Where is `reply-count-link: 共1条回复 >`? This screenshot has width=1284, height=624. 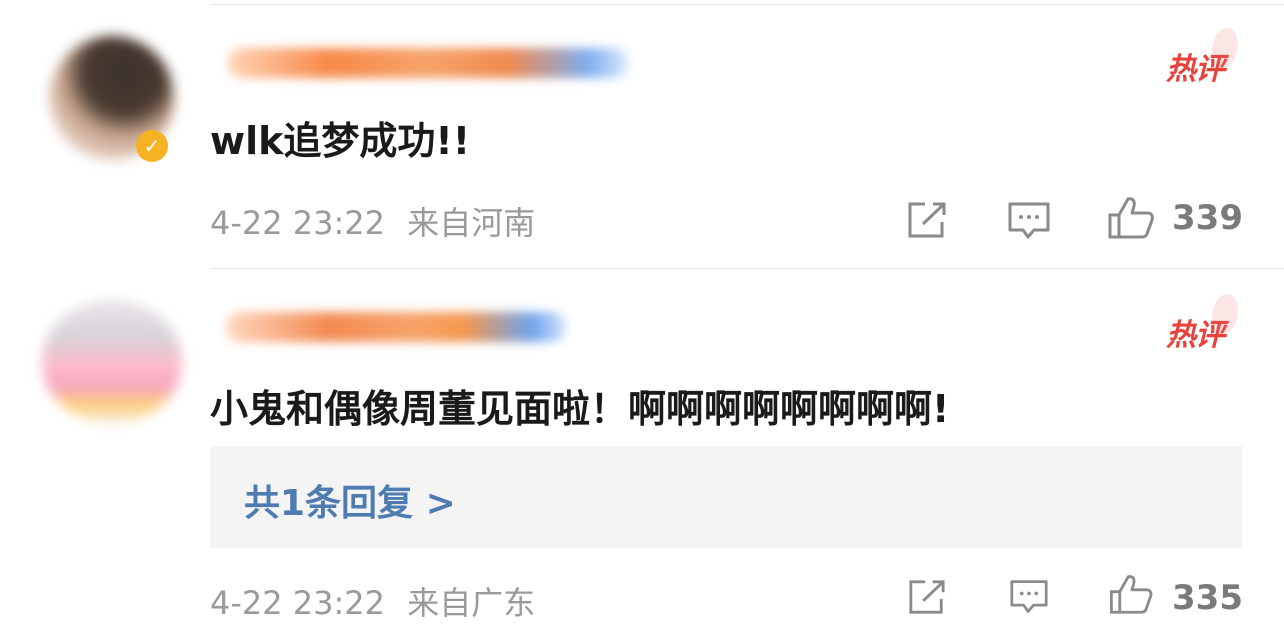
reply-count-link: 共1条回复 > is located at coordinates (350, 500).